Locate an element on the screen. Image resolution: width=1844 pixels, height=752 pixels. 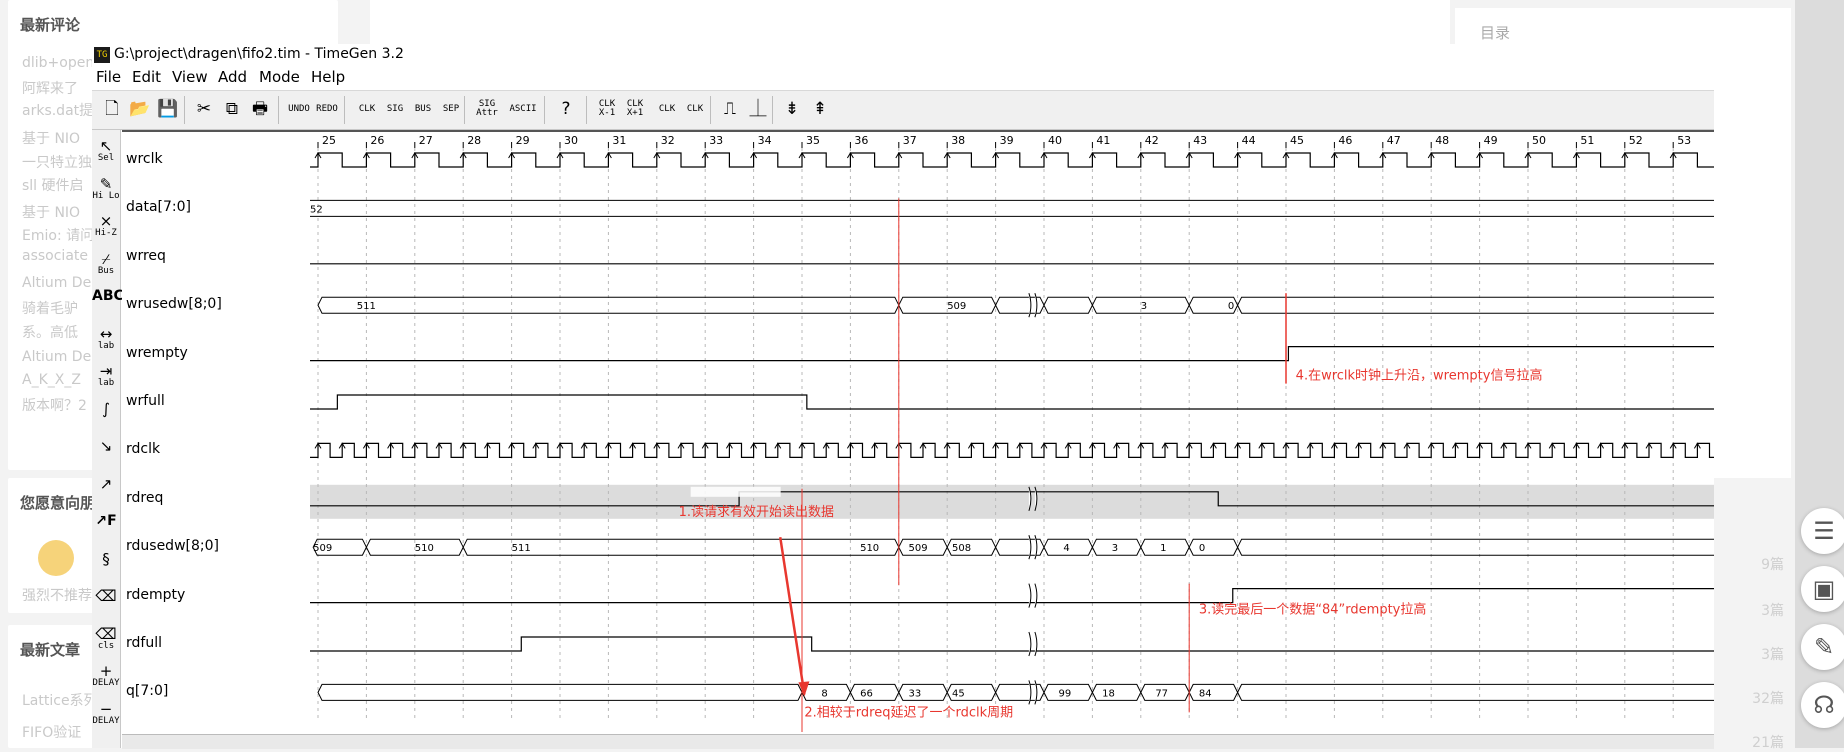
sidebar-text-line: 一只特立独 is located at coordinates (57, 162).